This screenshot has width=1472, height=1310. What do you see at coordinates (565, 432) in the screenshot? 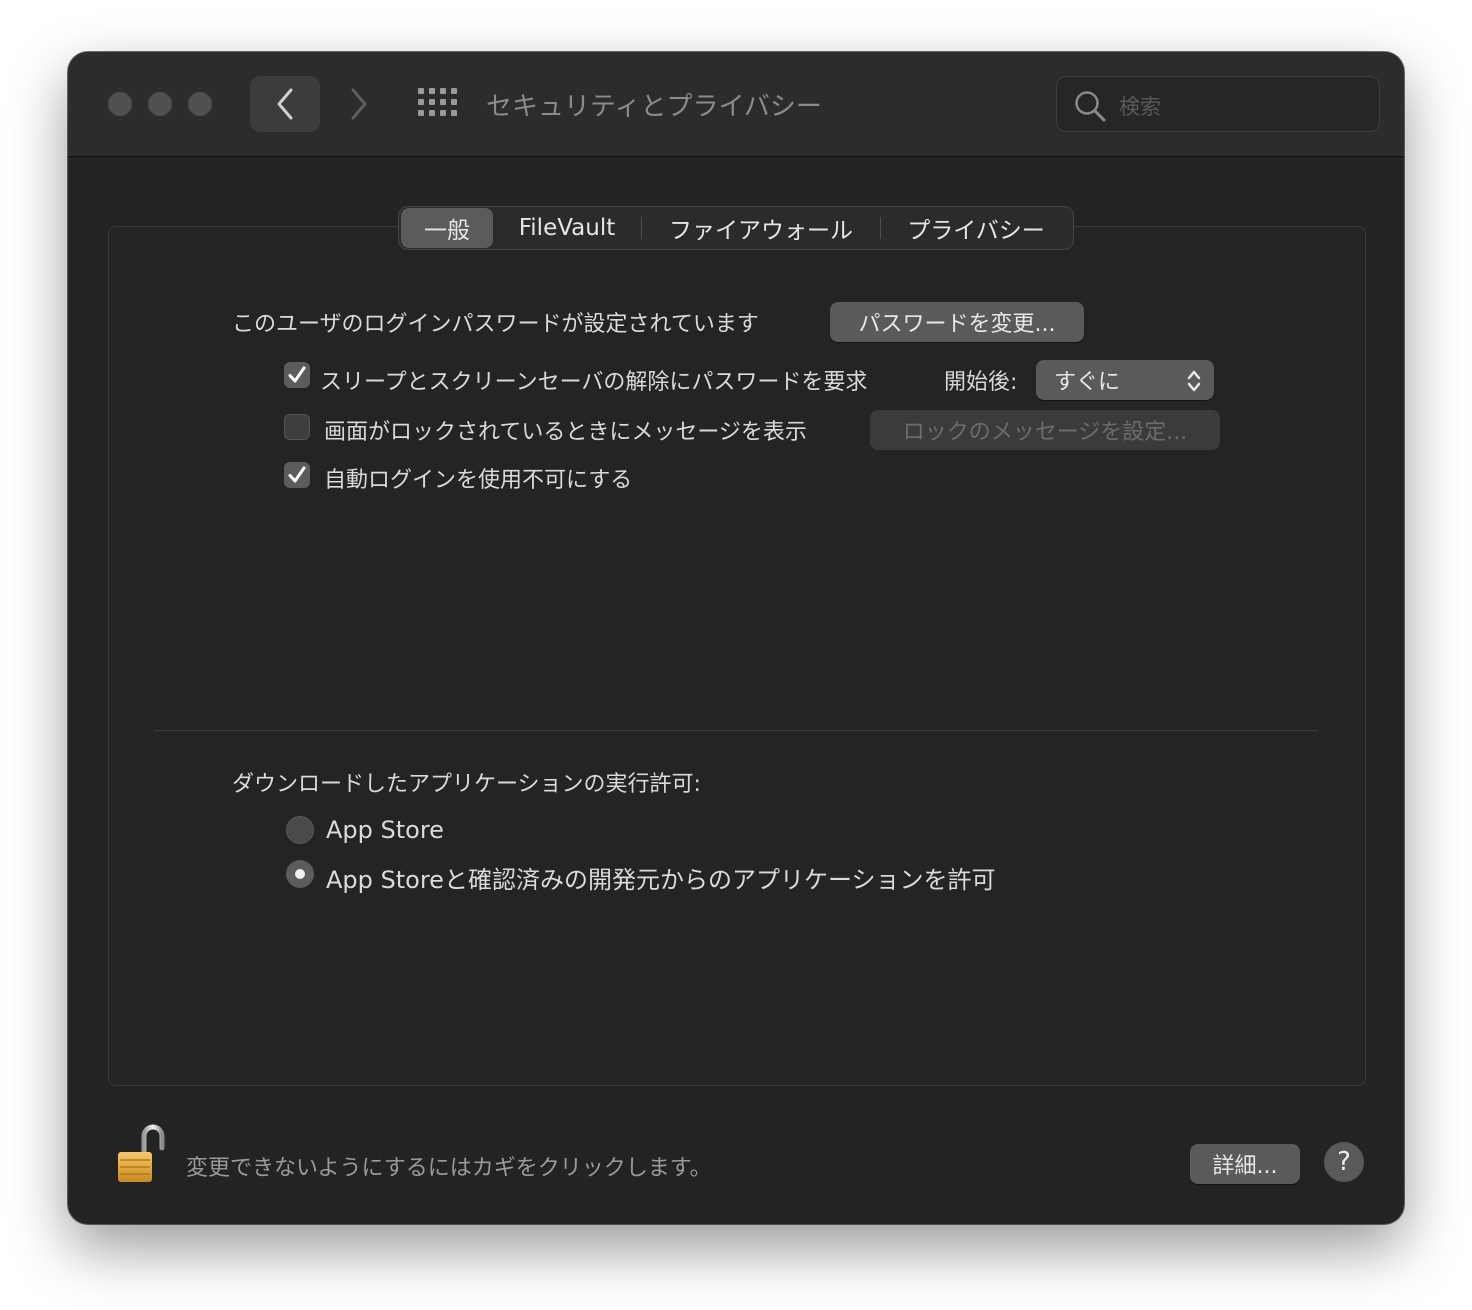
I see `show-message-label: 画面がロックされているときにメッセージを表示` at bounding box center [565, 432].